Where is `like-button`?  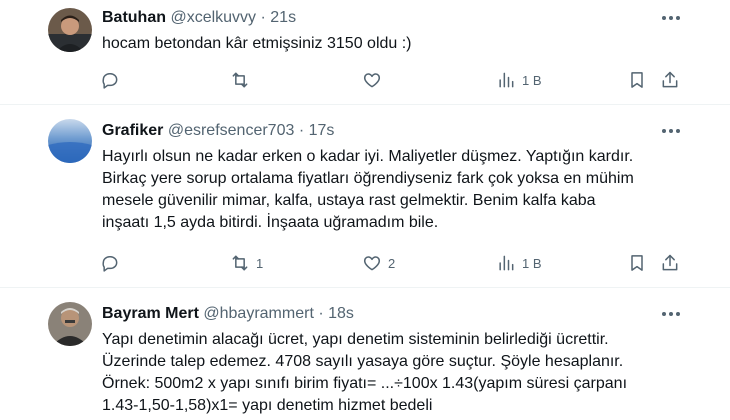 like-button is located at coordinates (375, 80).